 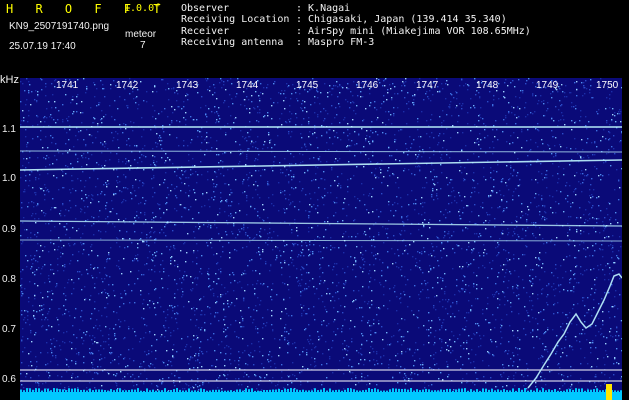 What do you see at coordinates (142, 8) in the screenshot?
I see `version-label: 1.0.0f` at bounding box center [142, 8].